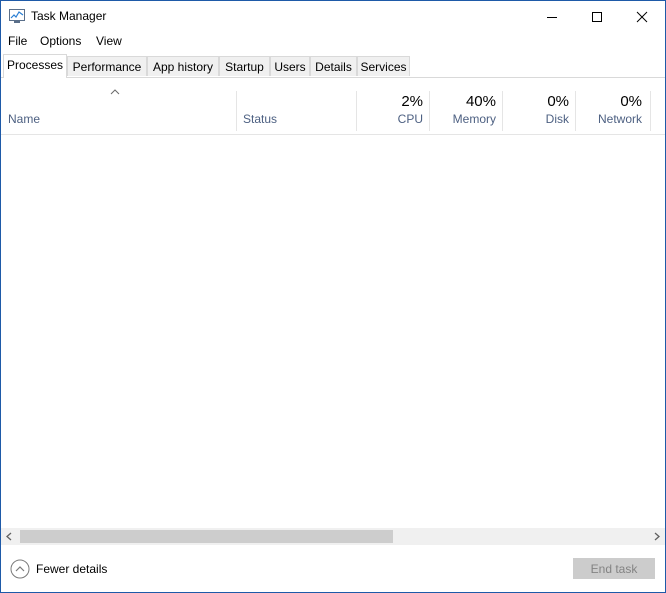 This screenshot has width=666, height=593. I want to click on footer-bar: Fewer details End task, so click(333, 569).